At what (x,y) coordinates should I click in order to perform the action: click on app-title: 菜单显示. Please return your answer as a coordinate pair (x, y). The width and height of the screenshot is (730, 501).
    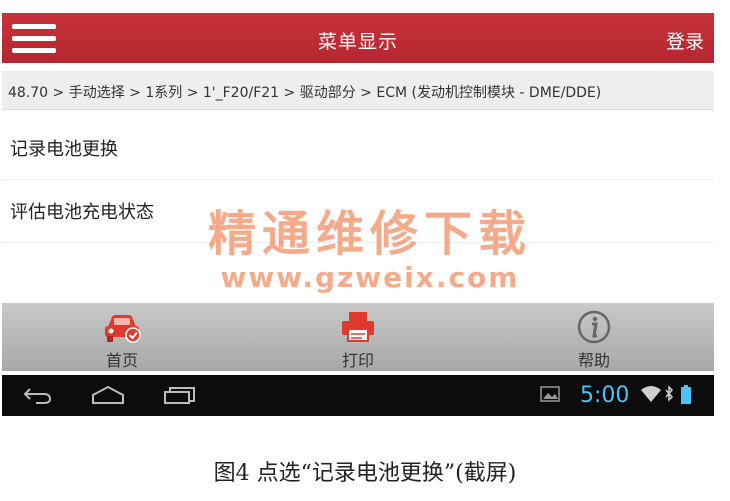
    Looking at the image, I should click on (357, 42).